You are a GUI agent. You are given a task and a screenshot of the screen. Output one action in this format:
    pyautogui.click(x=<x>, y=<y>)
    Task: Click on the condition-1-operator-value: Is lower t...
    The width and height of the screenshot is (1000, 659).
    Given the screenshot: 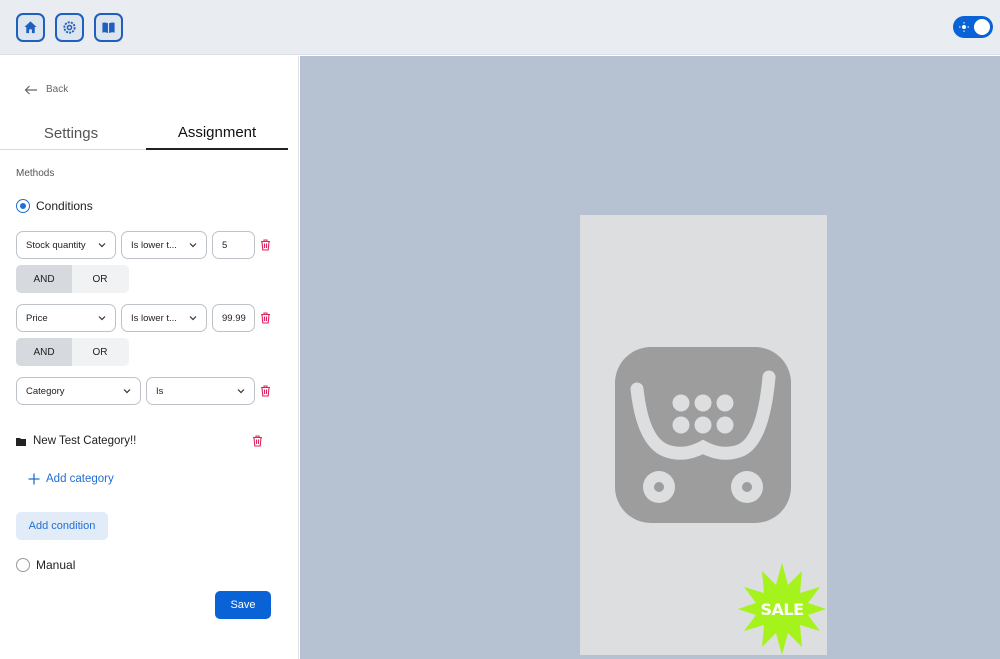 What is the action you would take?
    pyautogui.click(x=154, y=245)
    